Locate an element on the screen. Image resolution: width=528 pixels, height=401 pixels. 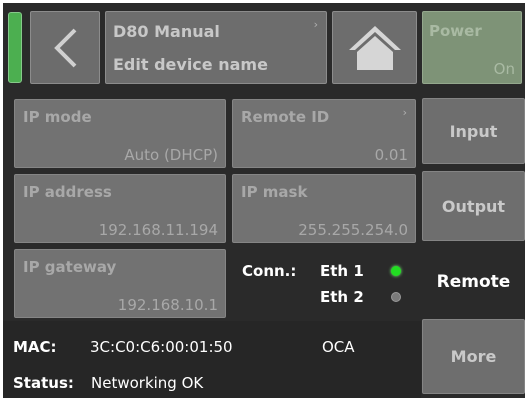
device-title: D80 Manual is located at coordinates (166, 31).